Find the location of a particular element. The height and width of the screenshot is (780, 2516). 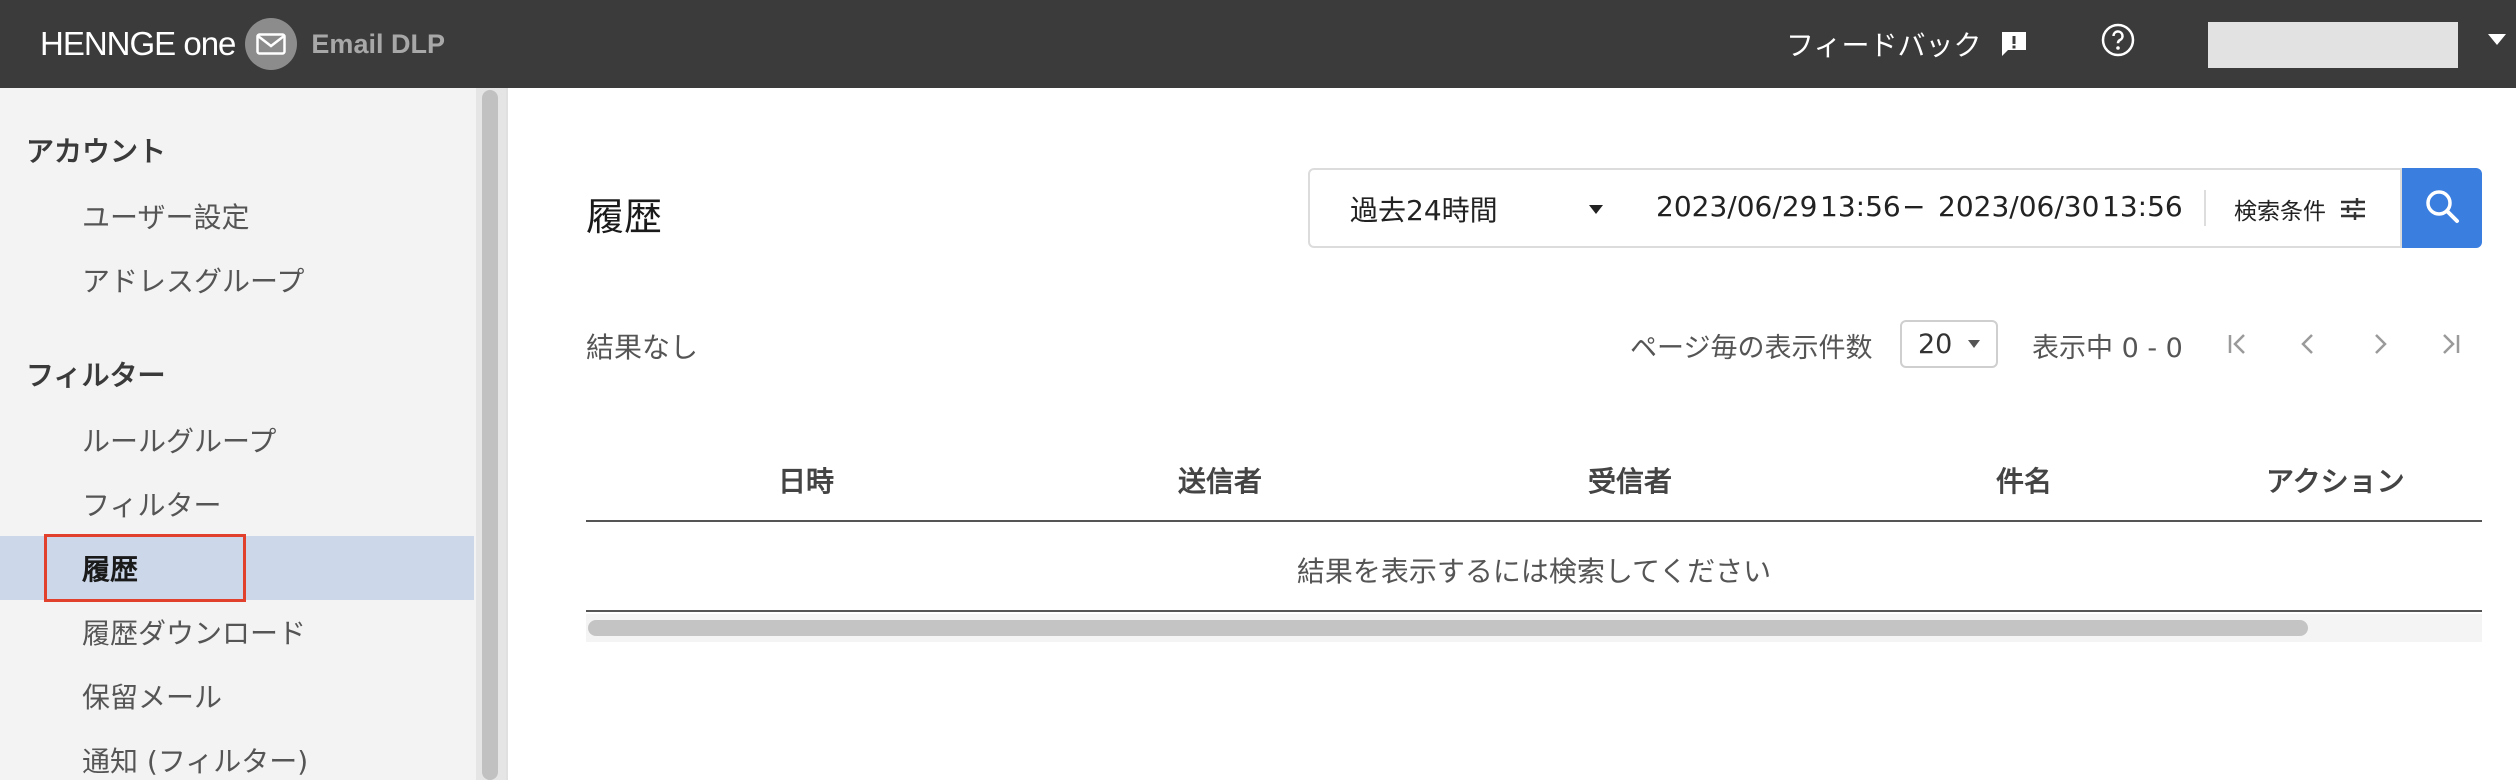

sidebar-item-rule-group: ルールグループ is located at coordinates (237, 440).